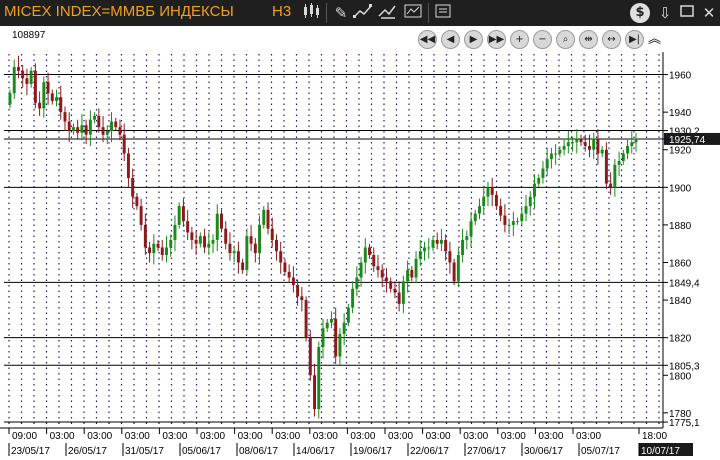  I want to click on expand-button: ↔, so click(611, 39).